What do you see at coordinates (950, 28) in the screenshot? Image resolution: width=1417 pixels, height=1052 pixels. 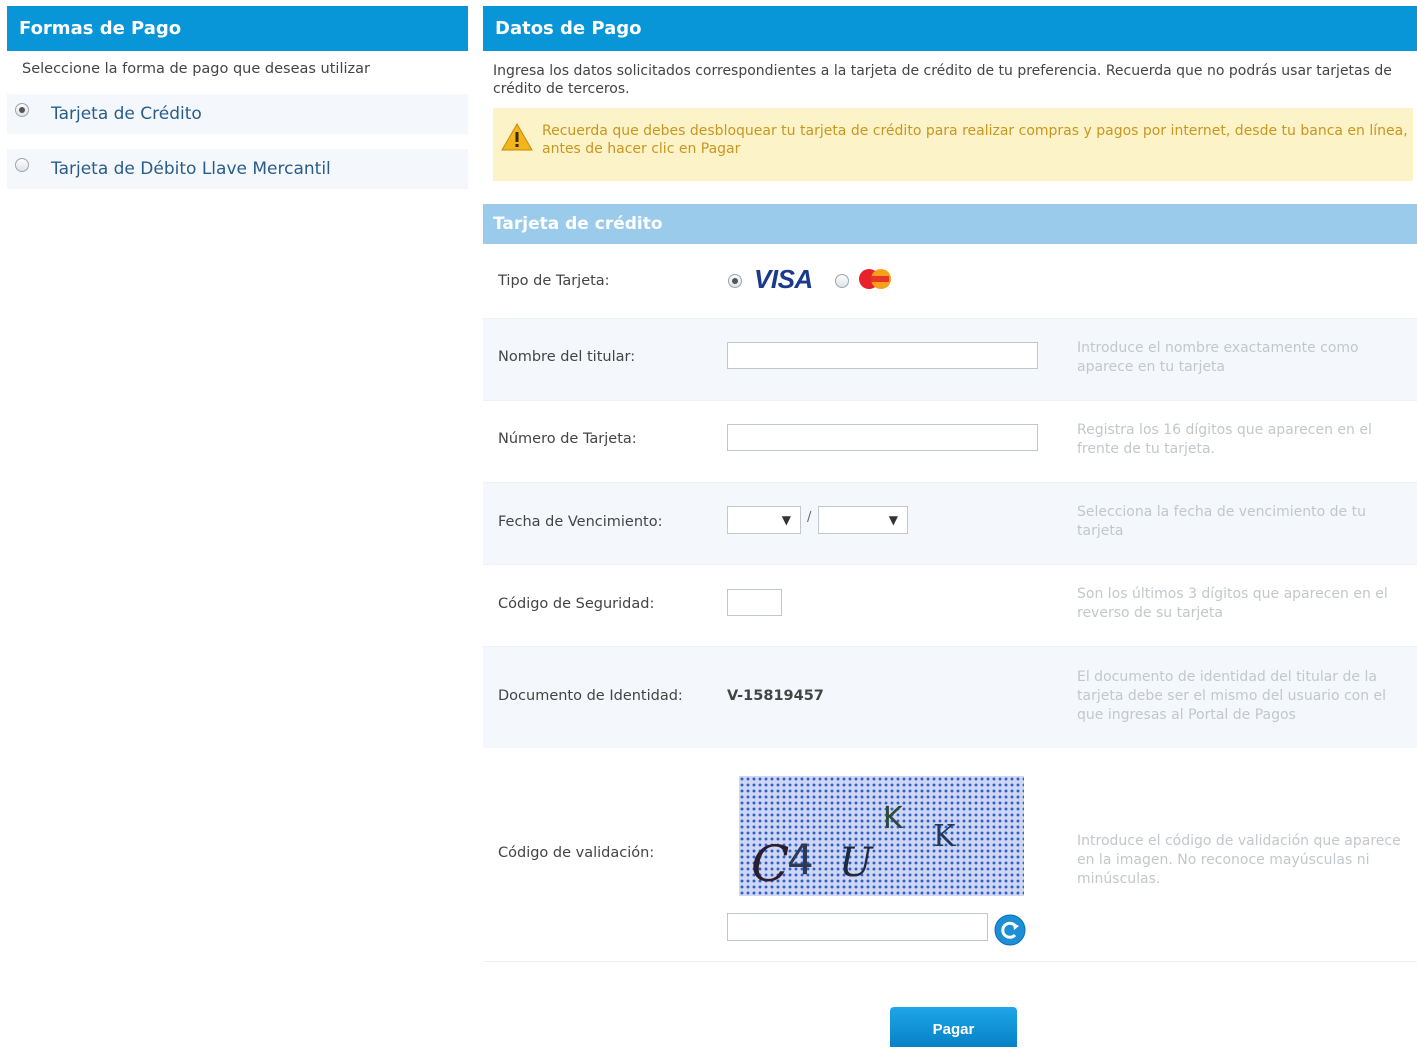 I see `payment-data-title: Datos de Pago` at bounding box center [950, 28].